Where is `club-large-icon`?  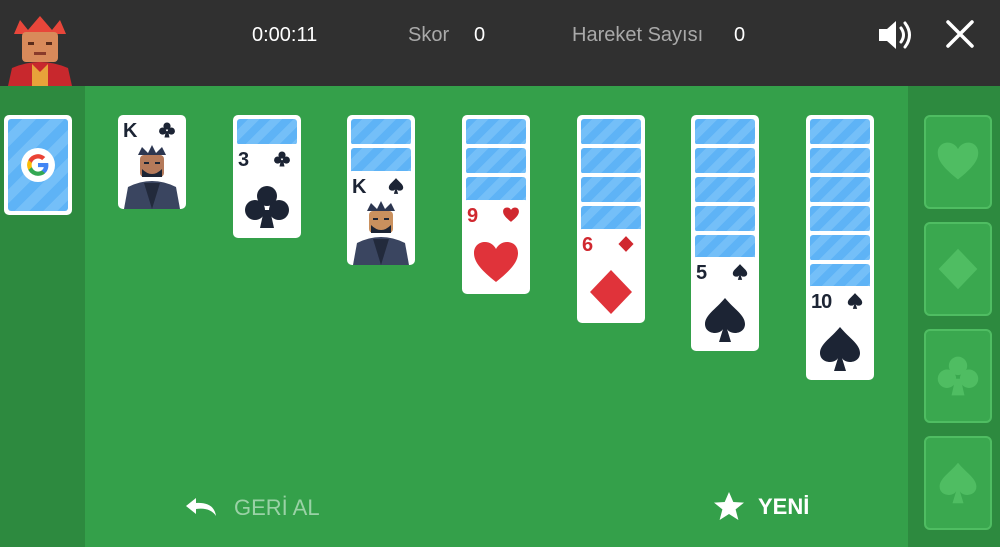
club-large-icon is located at coordinates (267, 207).